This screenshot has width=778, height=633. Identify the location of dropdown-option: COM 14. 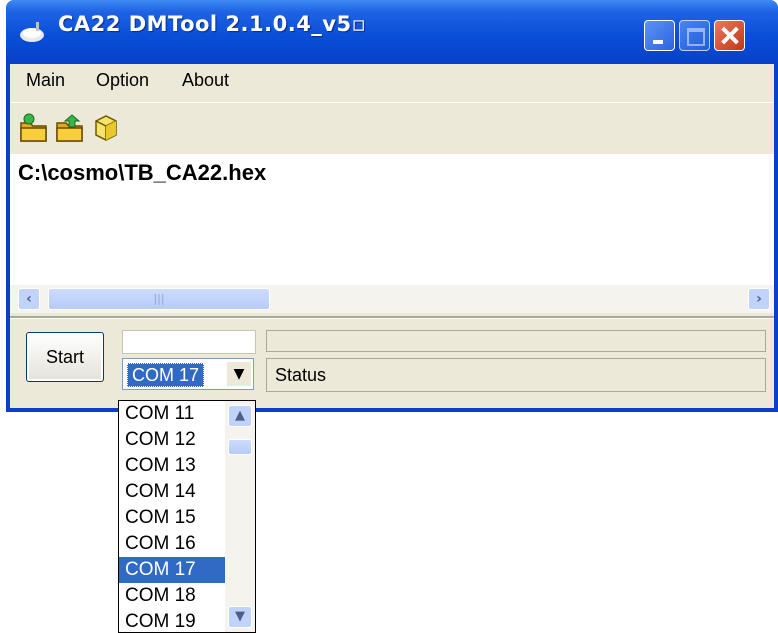
(172, 492).